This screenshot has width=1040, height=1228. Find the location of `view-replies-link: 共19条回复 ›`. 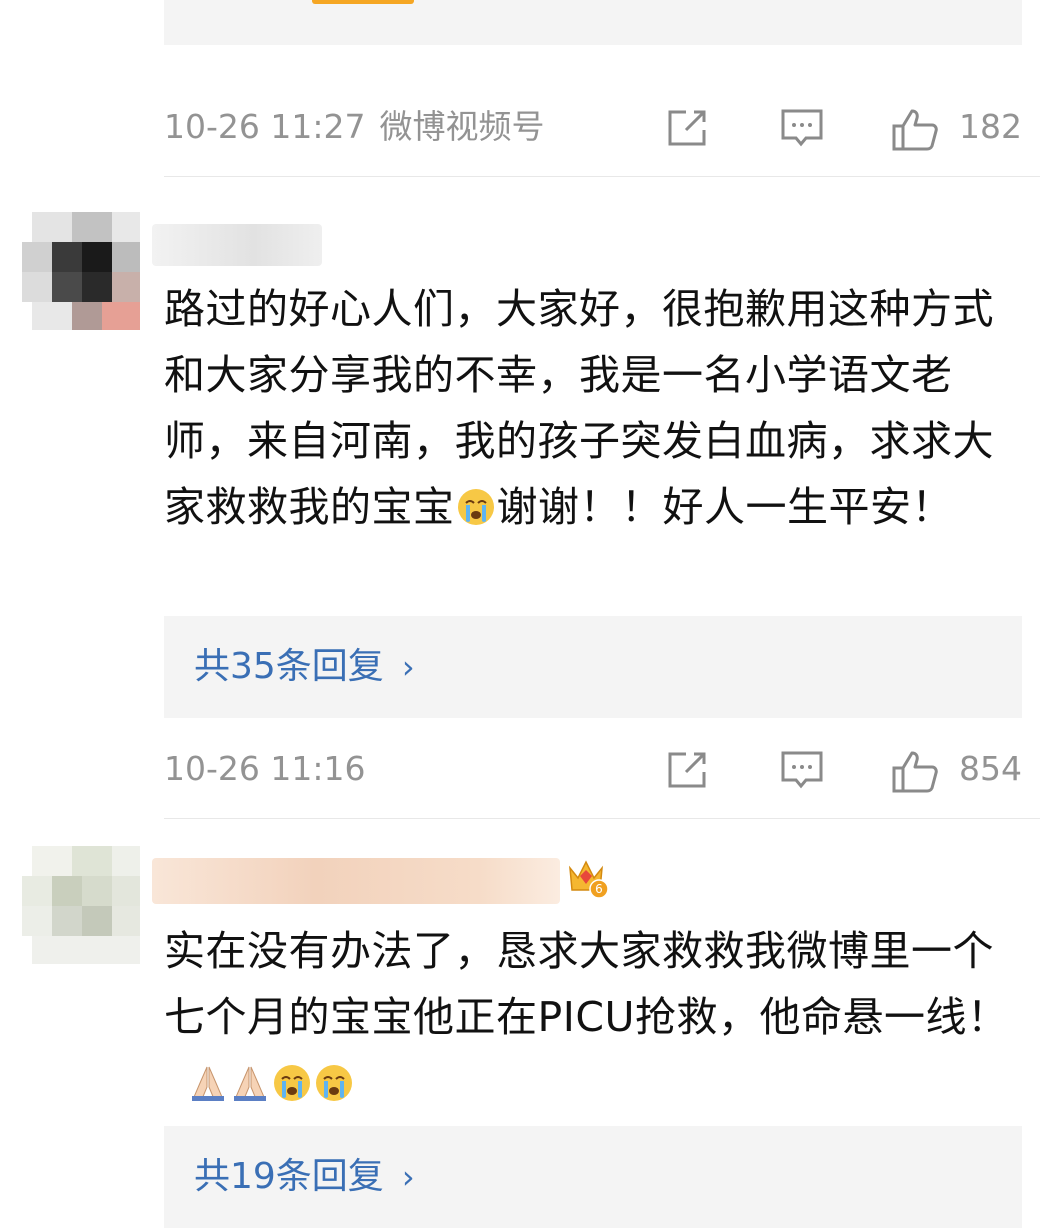

view-replies-link: 共19条回复 › is located at coordinates (304, 1177).